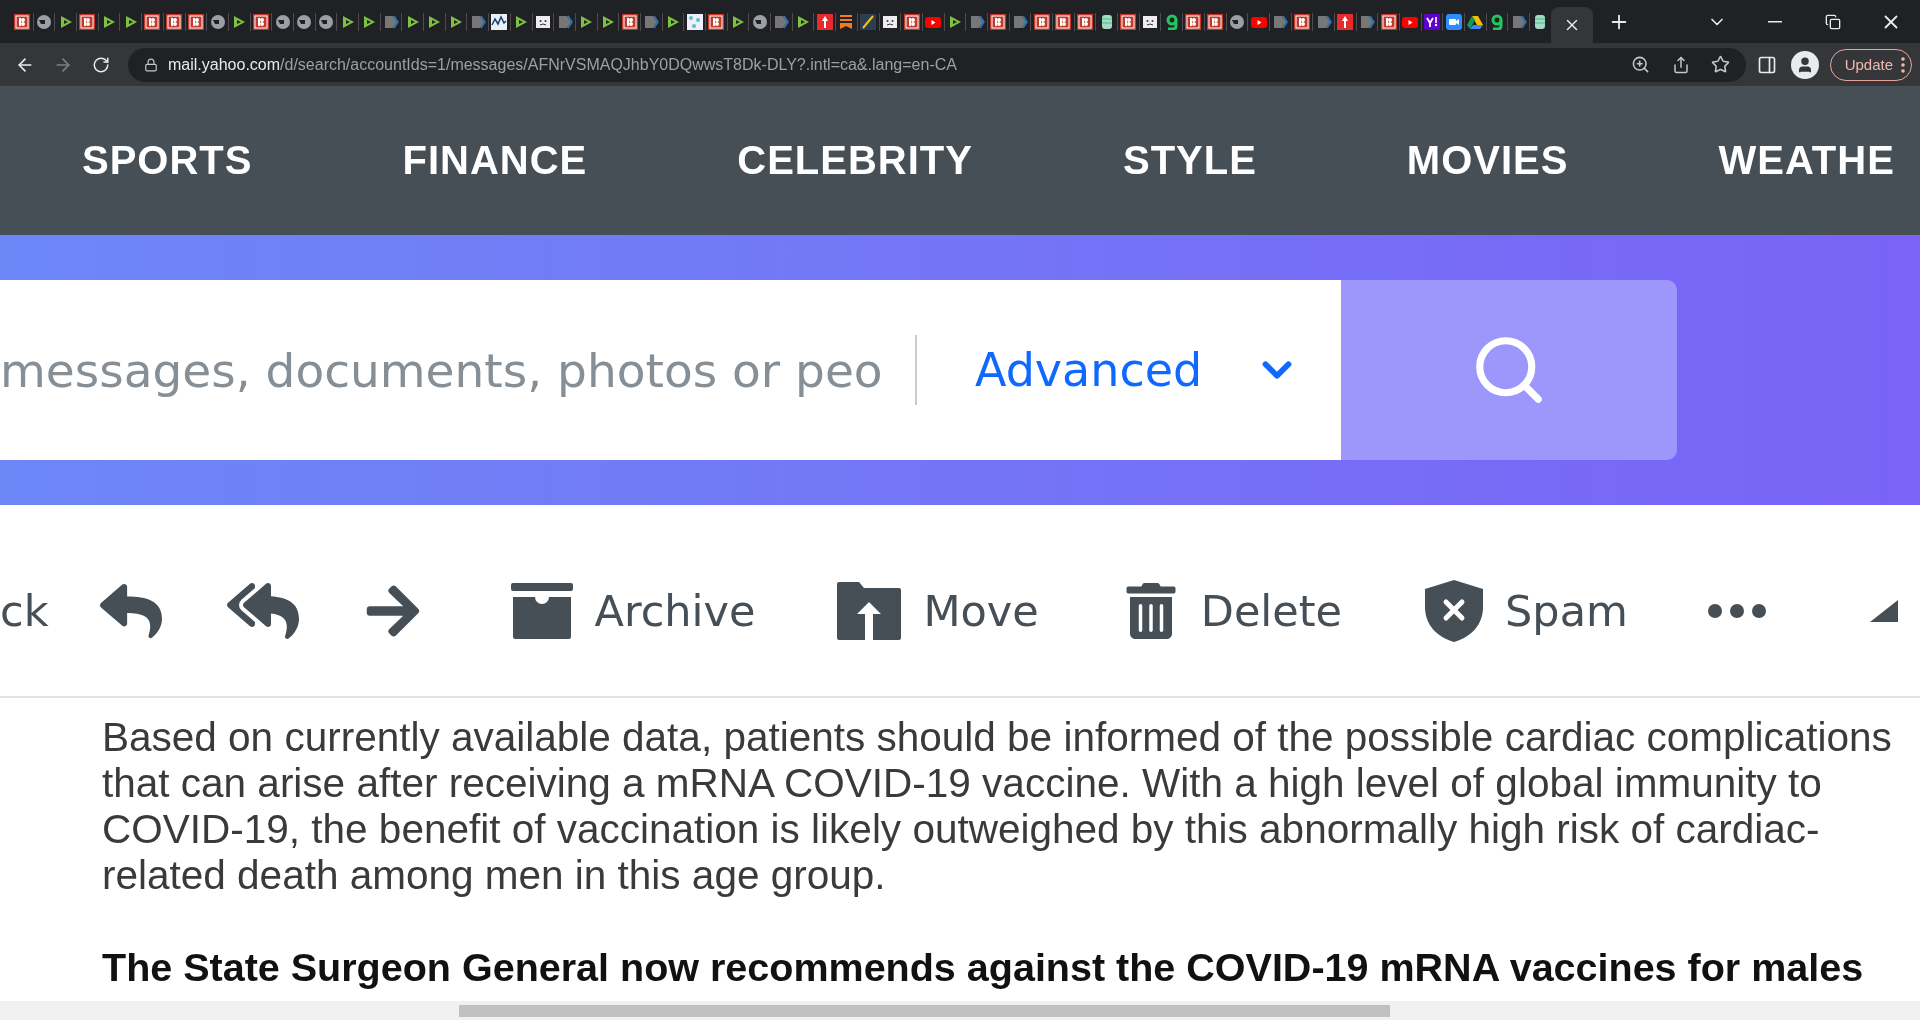 This screenshot has width=1920, height=1020. I want to click on more-icon, so click(1736, 610).